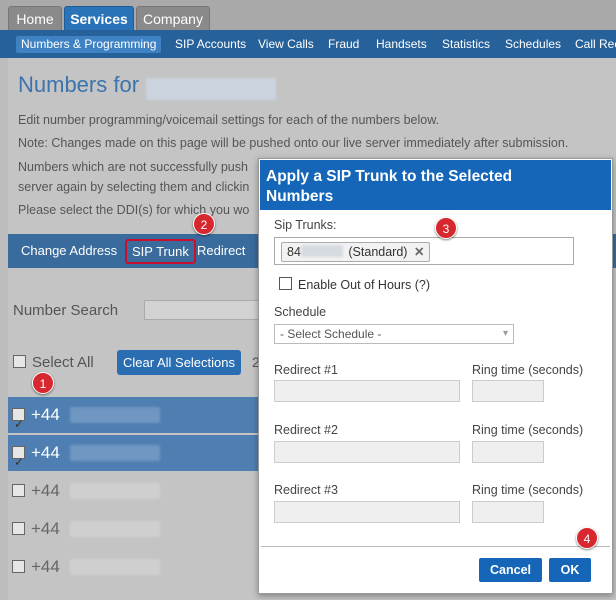 Image resolution: width=616 pixels, height=600 pixels. I want to click on redirect-1-label: Redirect #1, so click(306, 370).